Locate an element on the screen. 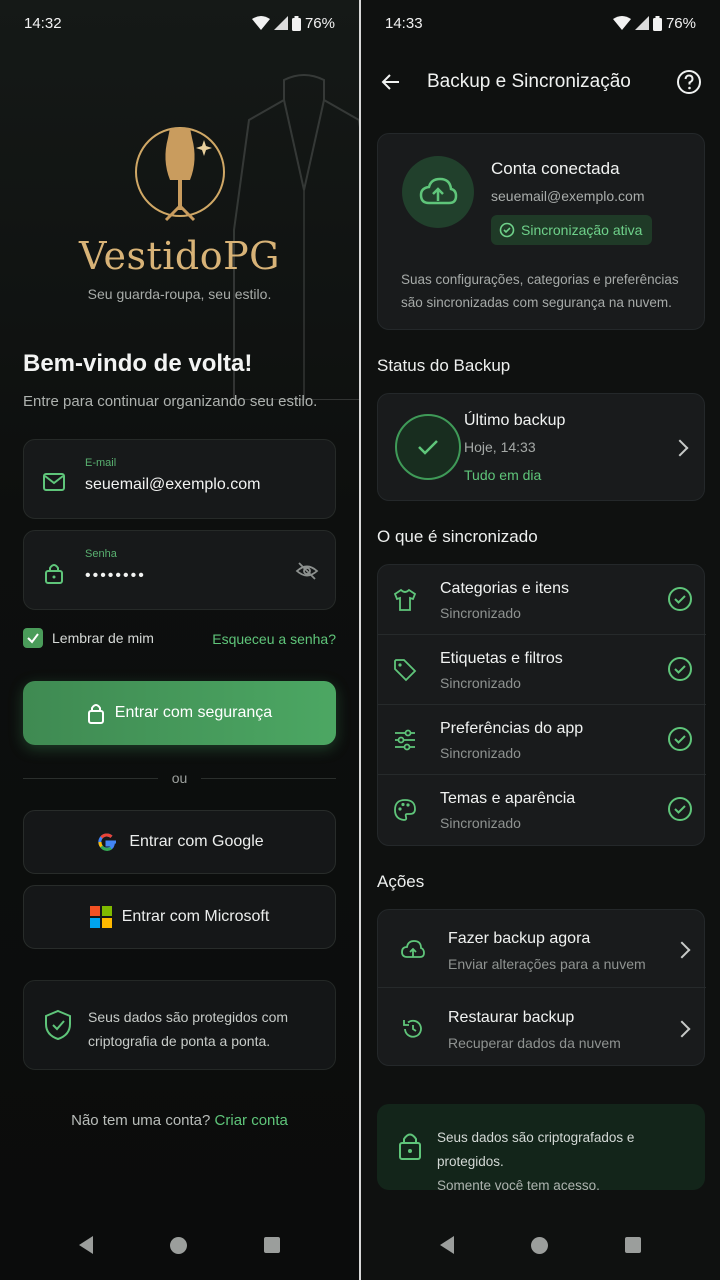 Image resolution: width=720 pixels, height=1280 pixels. action-title: Fazer backup agora is located at coordinates (519, 938).